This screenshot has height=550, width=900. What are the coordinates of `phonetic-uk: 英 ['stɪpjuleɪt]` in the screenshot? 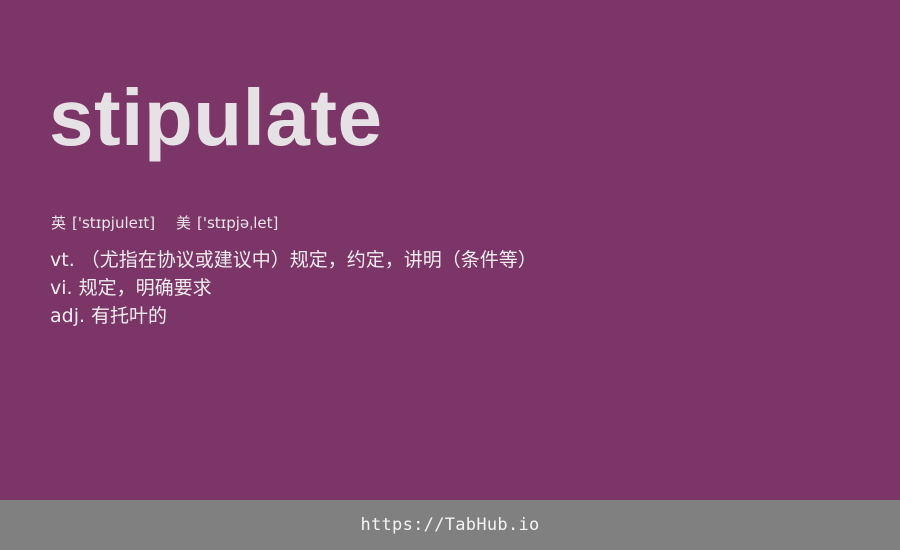 It's located at (103, 223).